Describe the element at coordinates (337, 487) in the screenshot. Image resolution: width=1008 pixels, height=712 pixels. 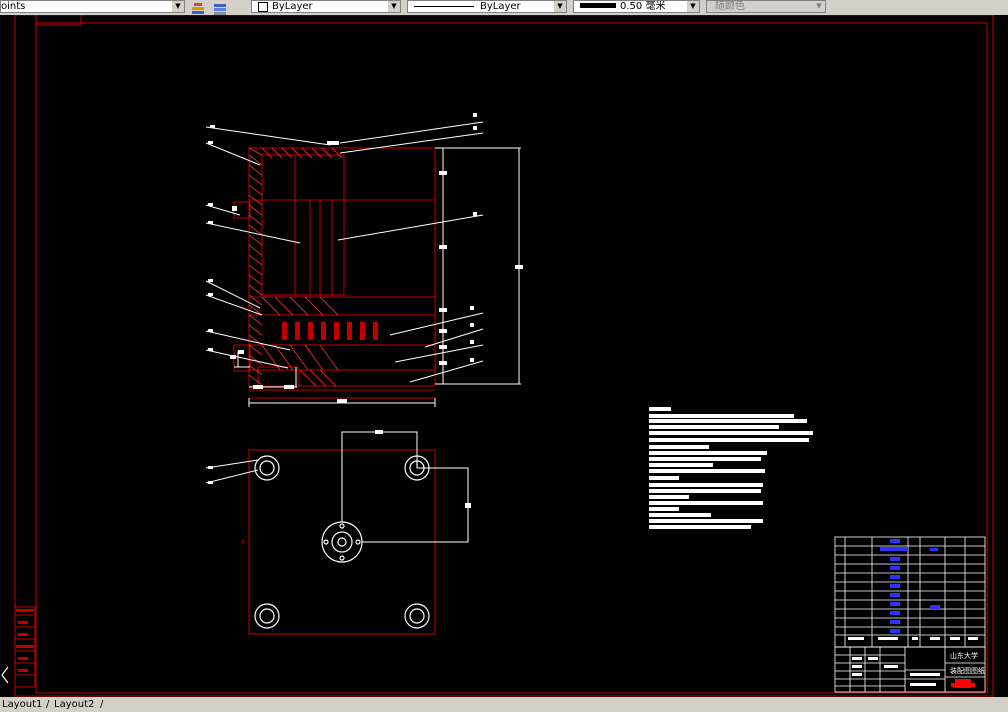
I see `top-view-dimensions` at that location.